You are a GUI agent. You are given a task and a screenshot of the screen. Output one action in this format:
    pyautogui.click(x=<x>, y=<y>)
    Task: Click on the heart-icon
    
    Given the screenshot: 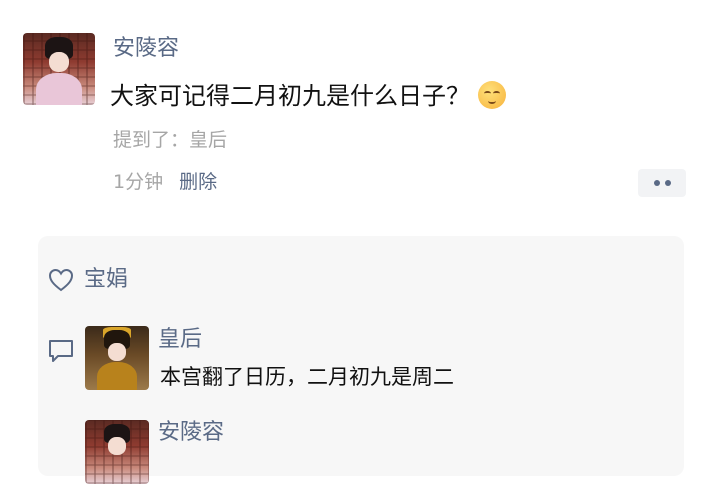 What is the action you would take?
    pyautogui.click(x=61, y=280)
    